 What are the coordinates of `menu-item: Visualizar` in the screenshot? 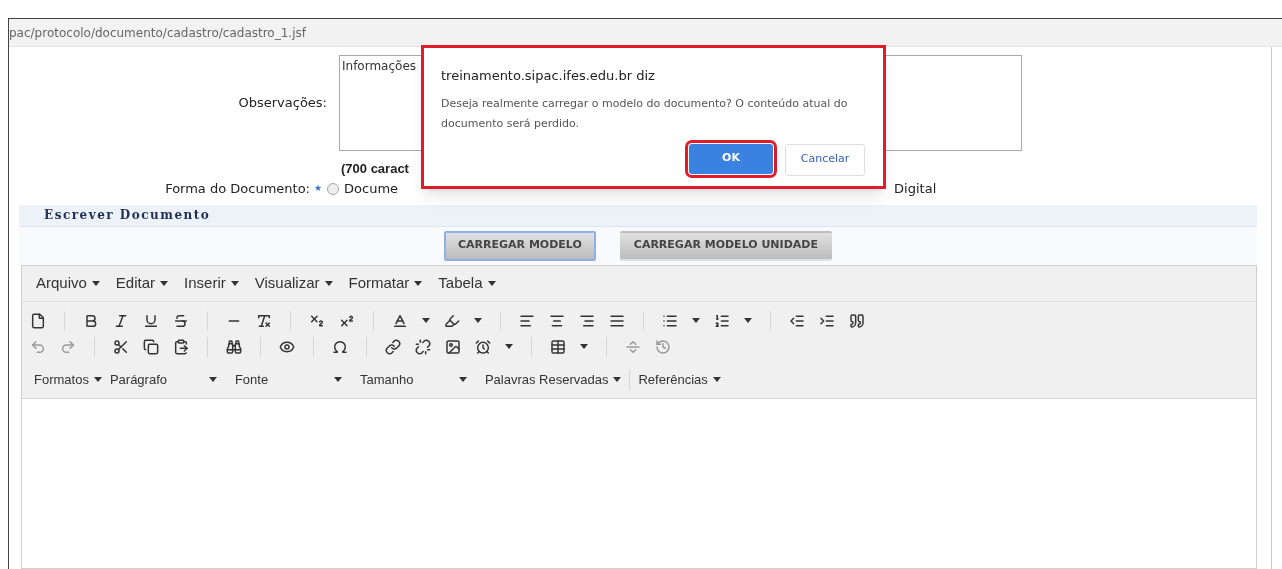 It's located at (293, 283).